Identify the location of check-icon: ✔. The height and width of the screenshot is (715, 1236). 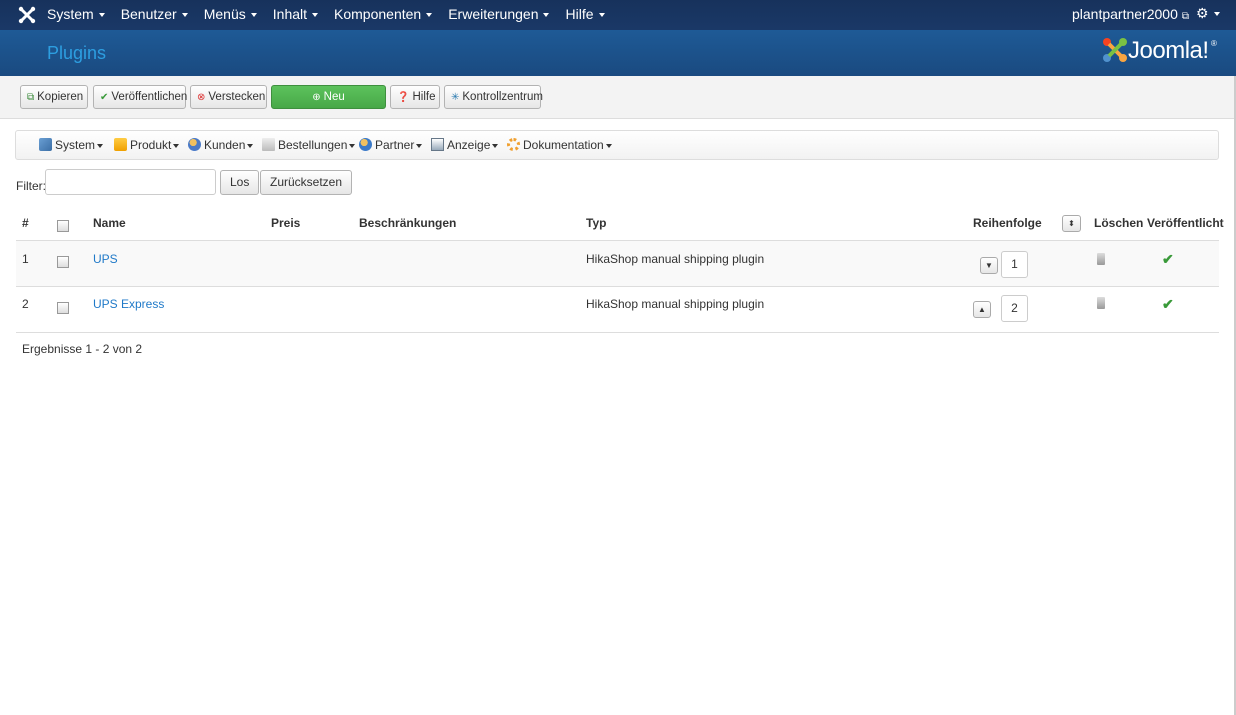
(104, 97).